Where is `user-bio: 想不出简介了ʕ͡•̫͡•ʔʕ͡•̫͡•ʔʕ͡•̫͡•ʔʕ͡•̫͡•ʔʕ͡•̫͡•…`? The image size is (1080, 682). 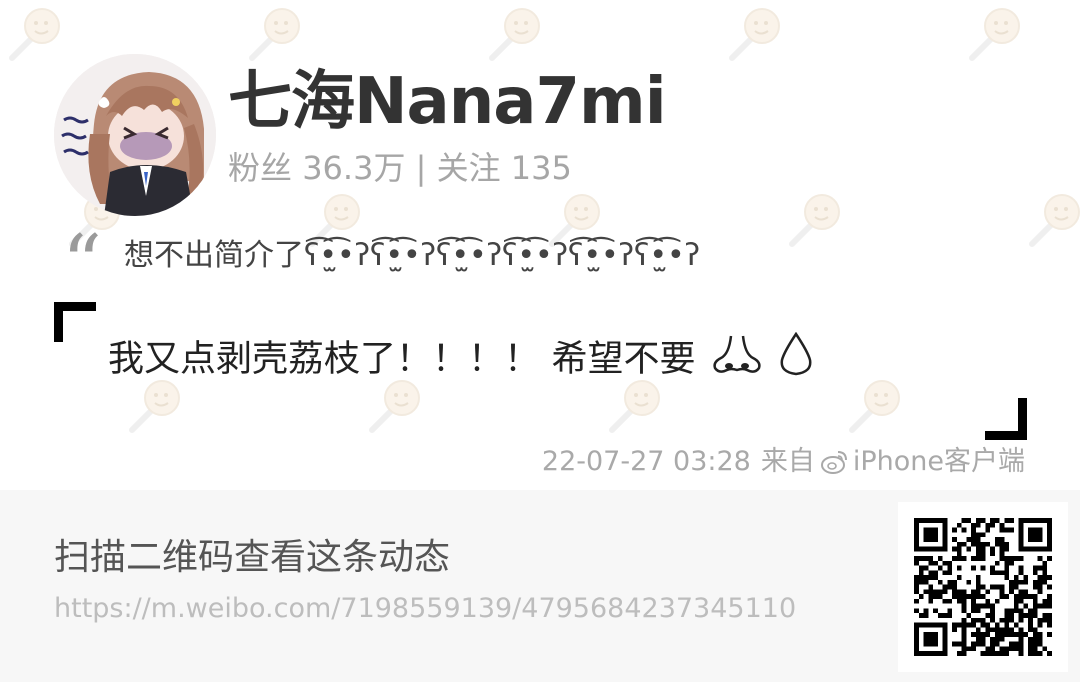 user-bio: 想不出简介了ʕ͡•̫͡•ʔʕ͡•̫͡•ʔʕ͡•̫͡•ʔʕ͡•̫͡•ʔʕ͡•̫͡•… is located at coordinates (412, 255).